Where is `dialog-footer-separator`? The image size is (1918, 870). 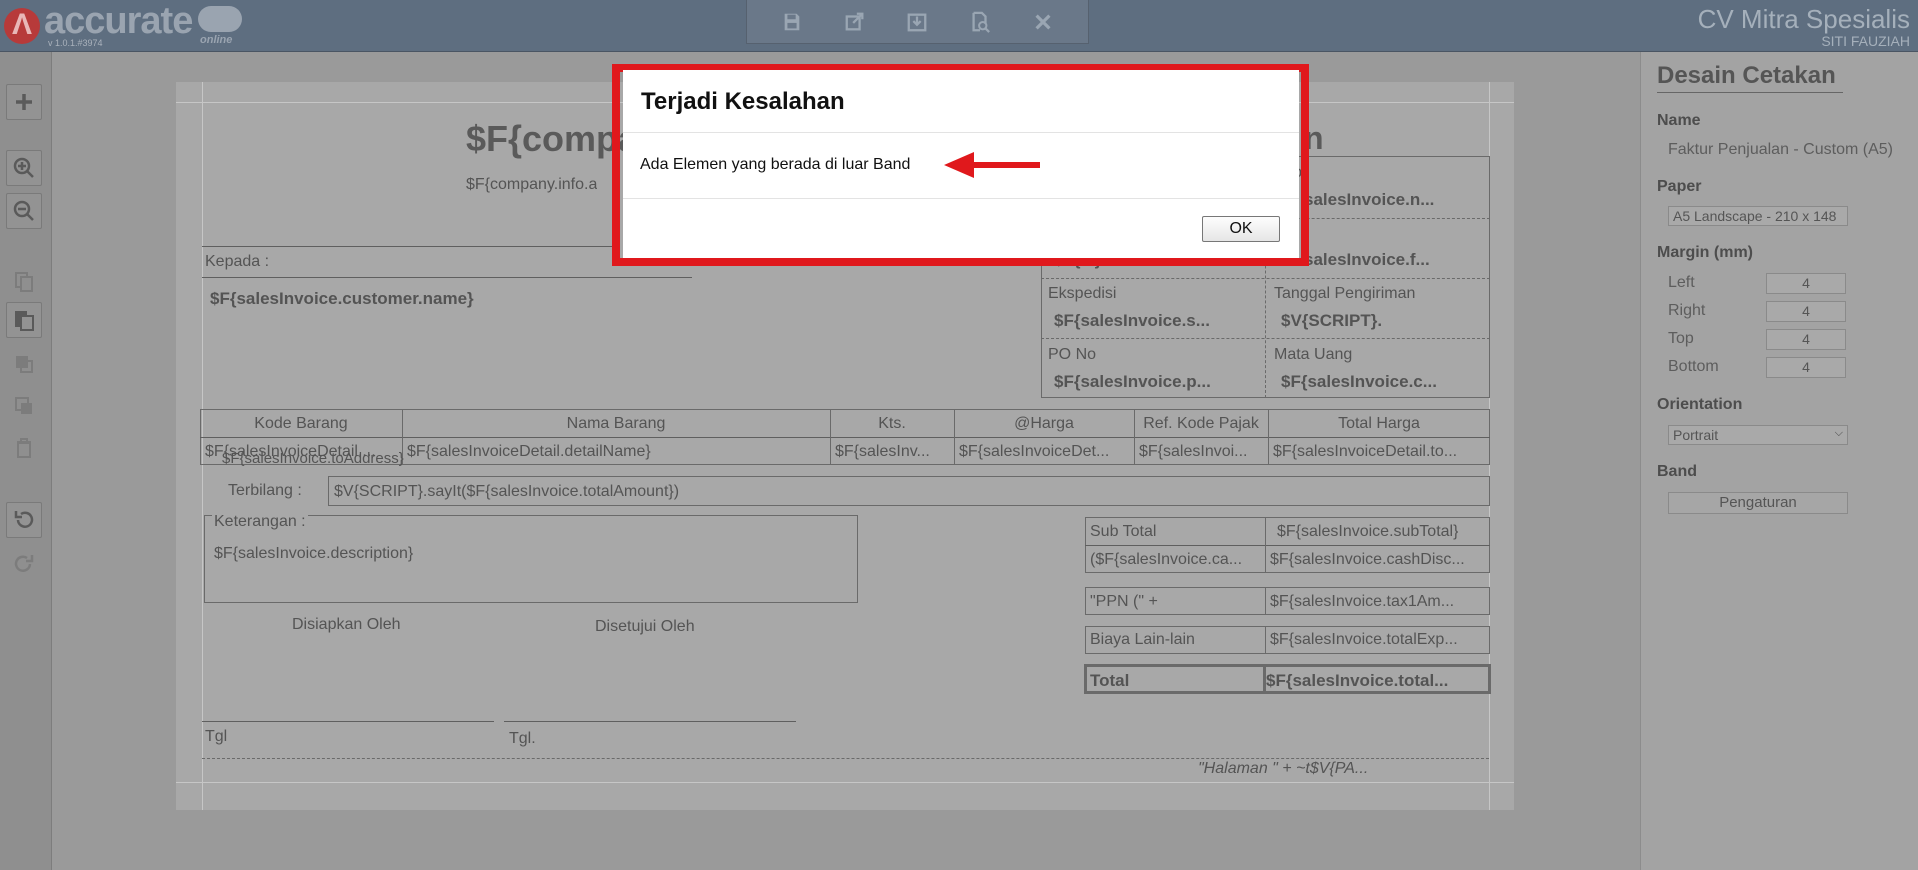 dialog-footer-separator is located at coordinates (961, 198).